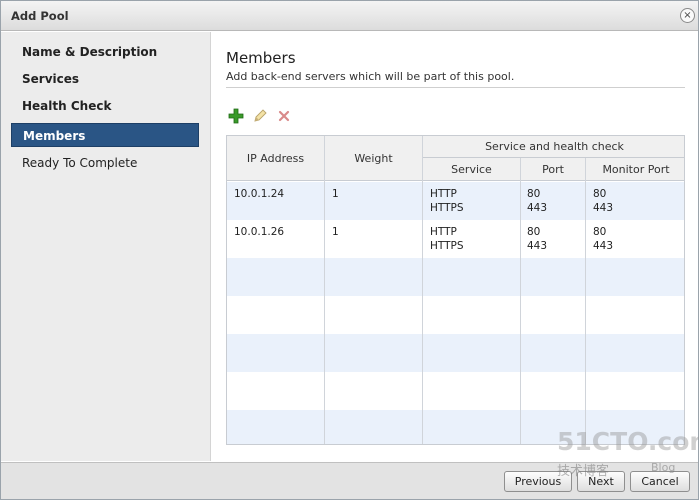  Describe the element at coordinates (635, 169) in the screenshot. I see `column-header-monitor-port: Monitor Port` at that location.